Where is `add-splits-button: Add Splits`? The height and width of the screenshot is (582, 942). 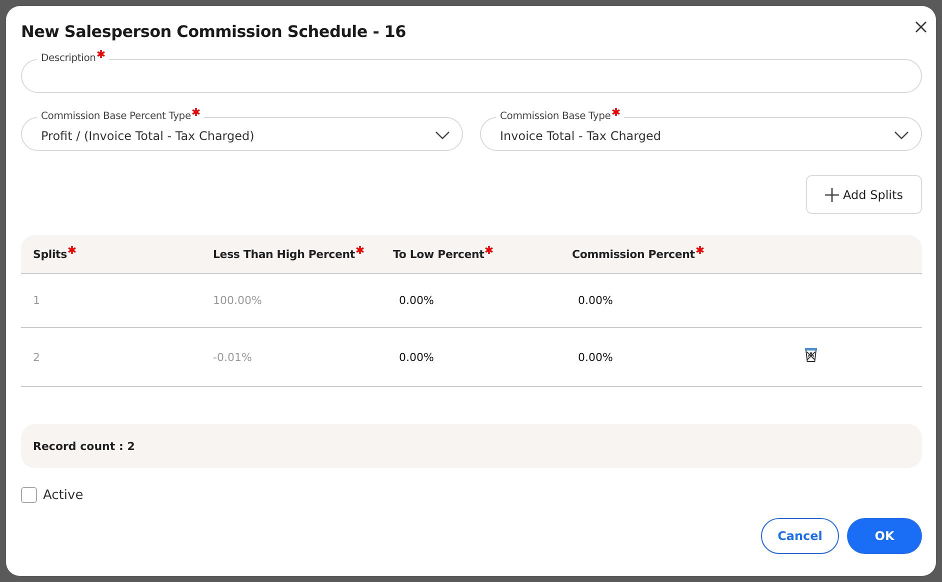
add-splits-button: Add Splits is located at coordinates (864, 194).